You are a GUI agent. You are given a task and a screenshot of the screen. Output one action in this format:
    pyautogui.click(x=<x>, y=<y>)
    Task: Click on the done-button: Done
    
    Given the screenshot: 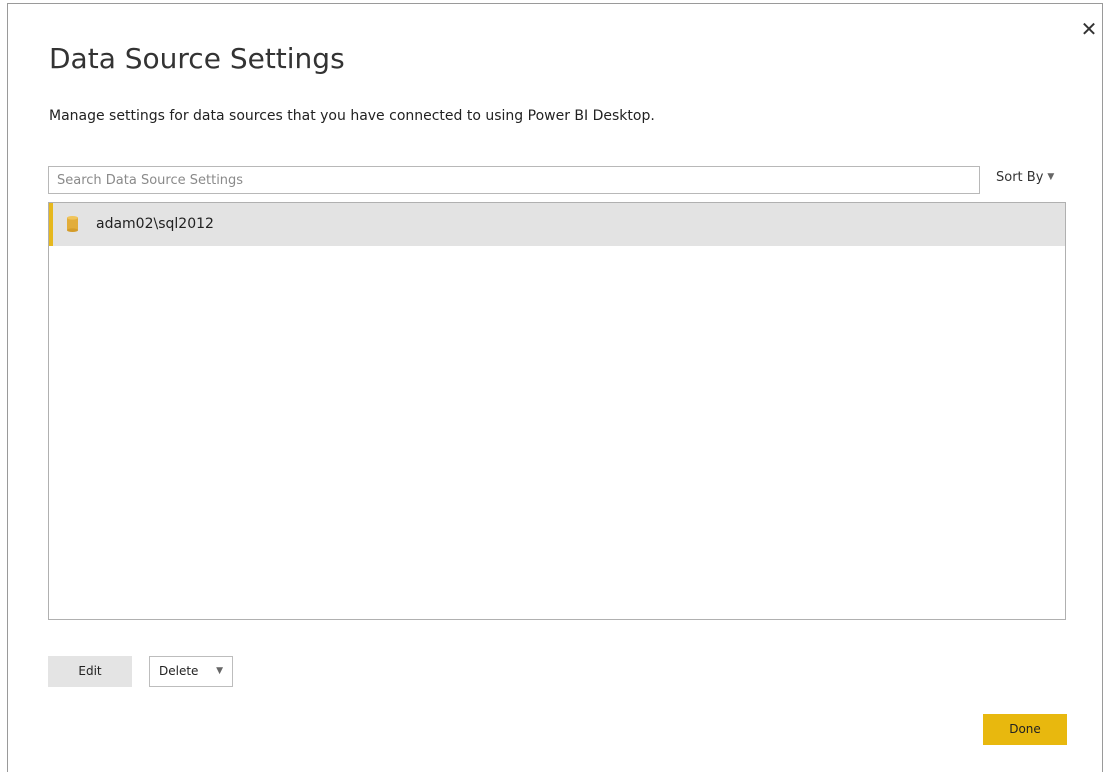 What is the action you would take?
    pyautogui.click(x=1025, y=729)
    